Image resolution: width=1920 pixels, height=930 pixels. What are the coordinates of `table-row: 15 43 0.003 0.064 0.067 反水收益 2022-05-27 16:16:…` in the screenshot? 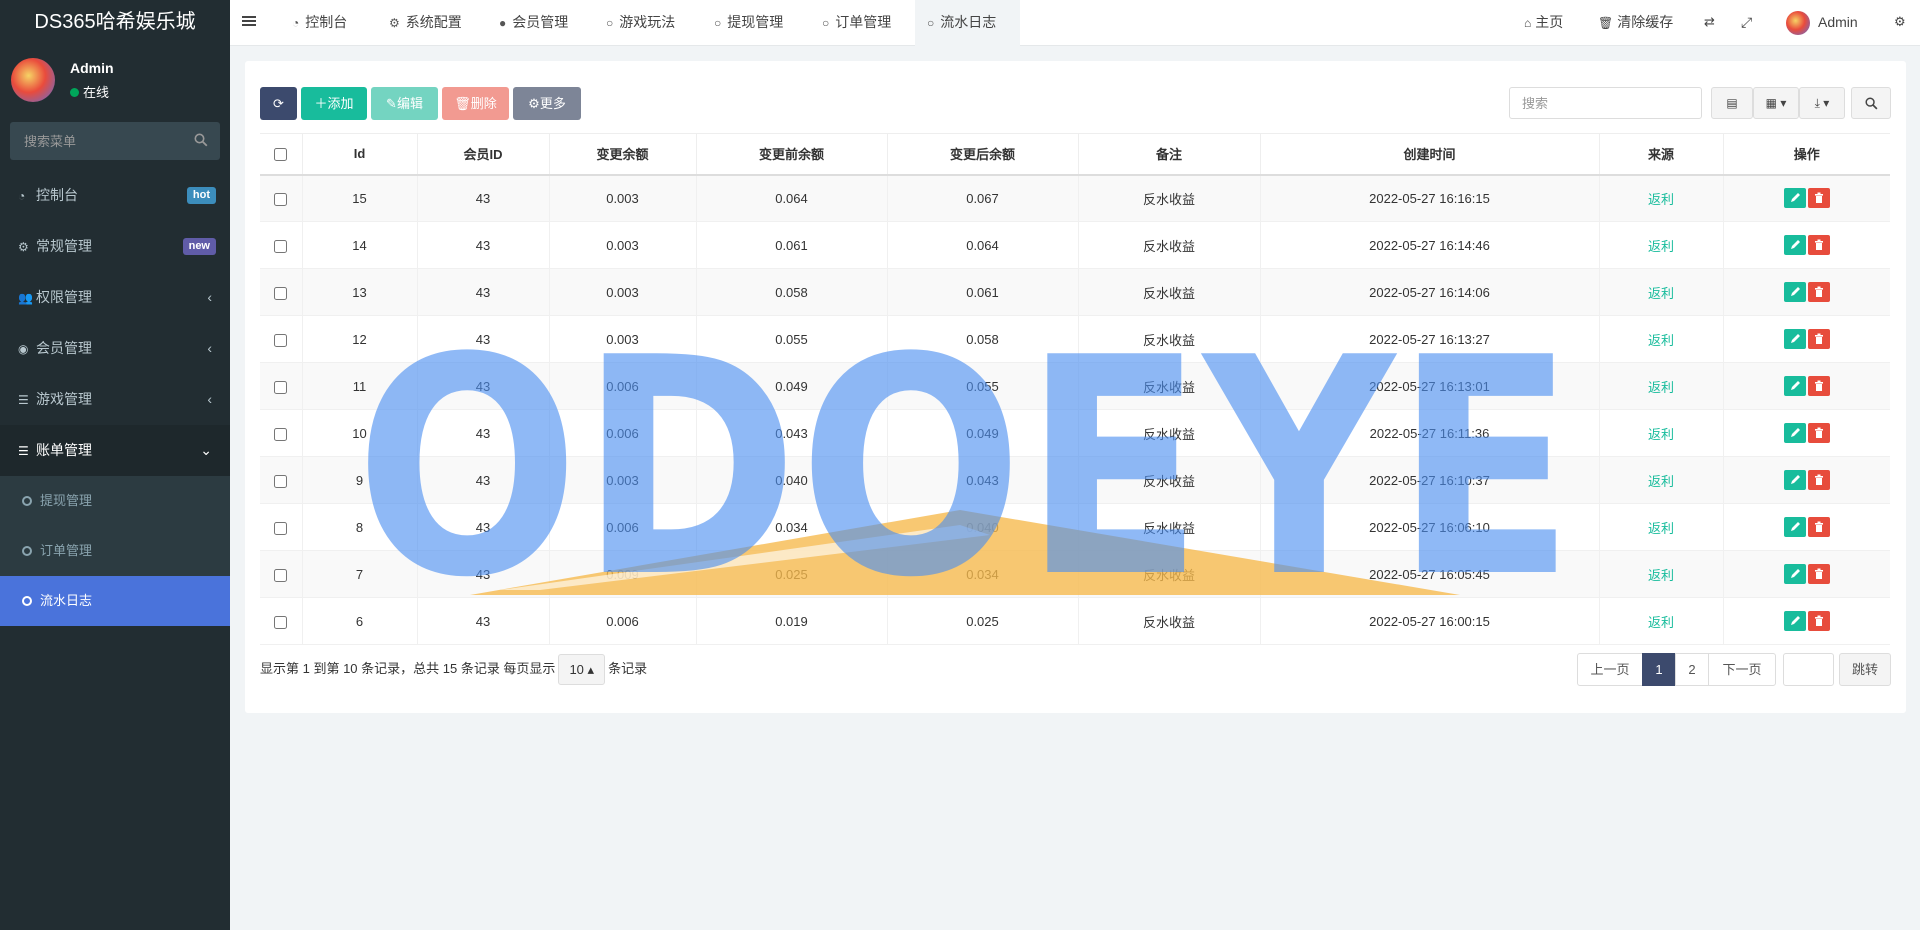 It's located at (1075, 198).